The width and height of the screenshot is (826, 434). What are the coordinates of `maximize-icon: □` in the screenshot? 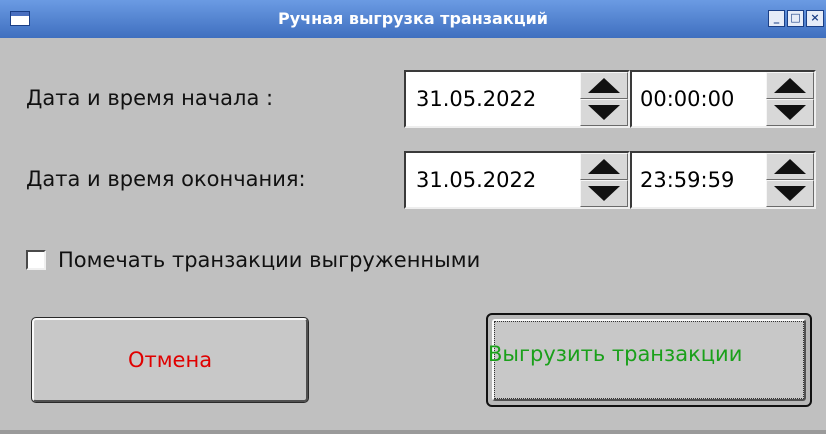 It's located at (795, 18).